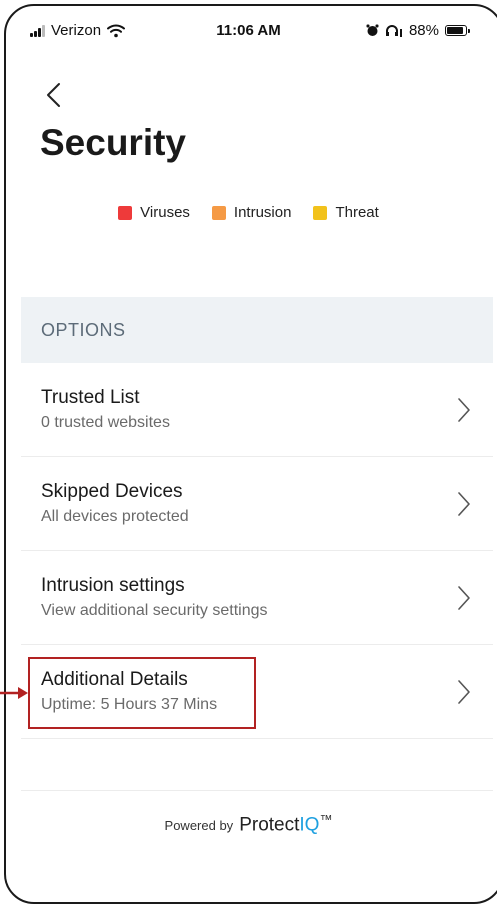 The height and width of the screenshot is (904, 497). I want to click on page-title: Security, so click(113, 142).